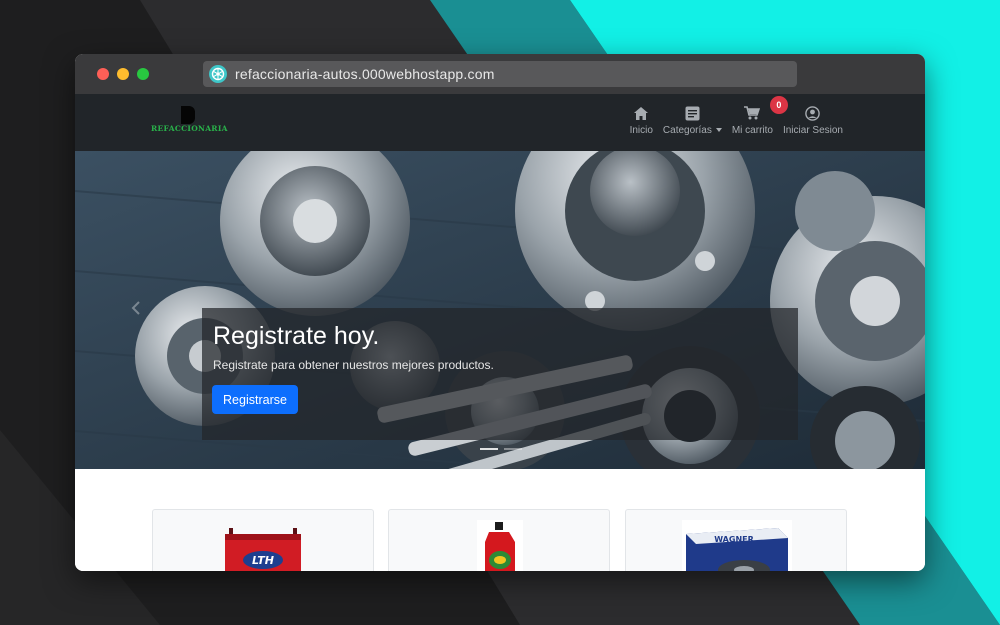 This screenshot has width=1000, height=625. I want to click on chevron-left-icon, so click(136, 308).